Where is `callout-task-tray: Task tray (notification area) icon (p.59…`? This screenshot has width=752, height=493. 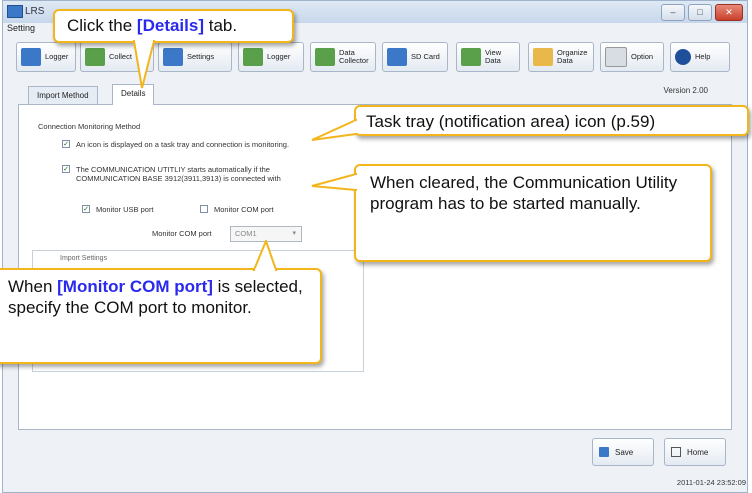 callout-task-tray: Task tray (notification area) icon (p.59… is located at coordinates (551, 120).